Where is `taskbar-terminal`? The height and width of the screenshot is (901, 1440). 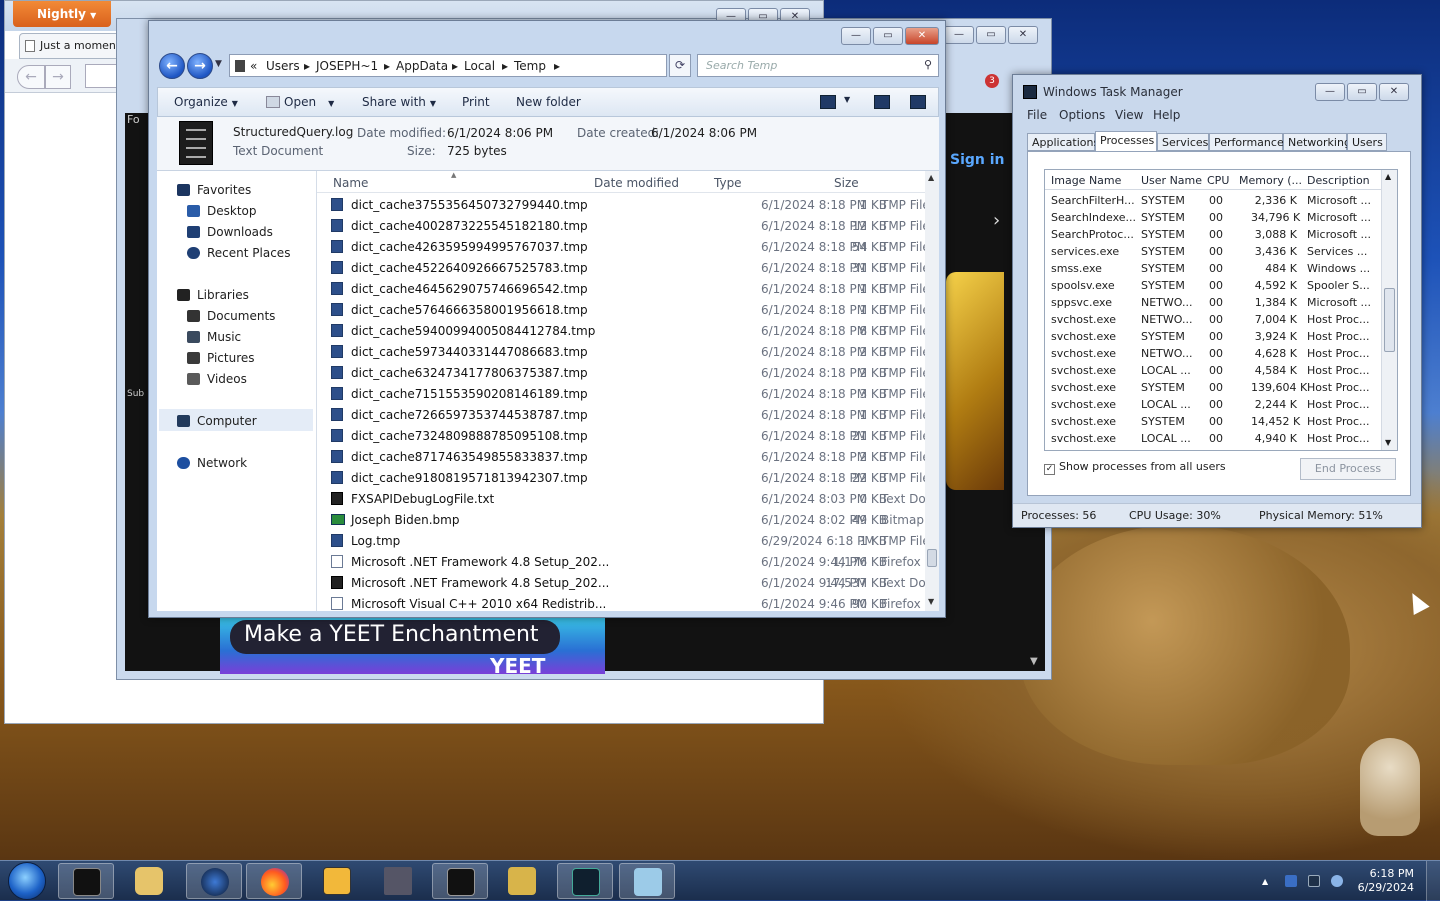
taskbar-terminal is located at coordinates (86, 881).